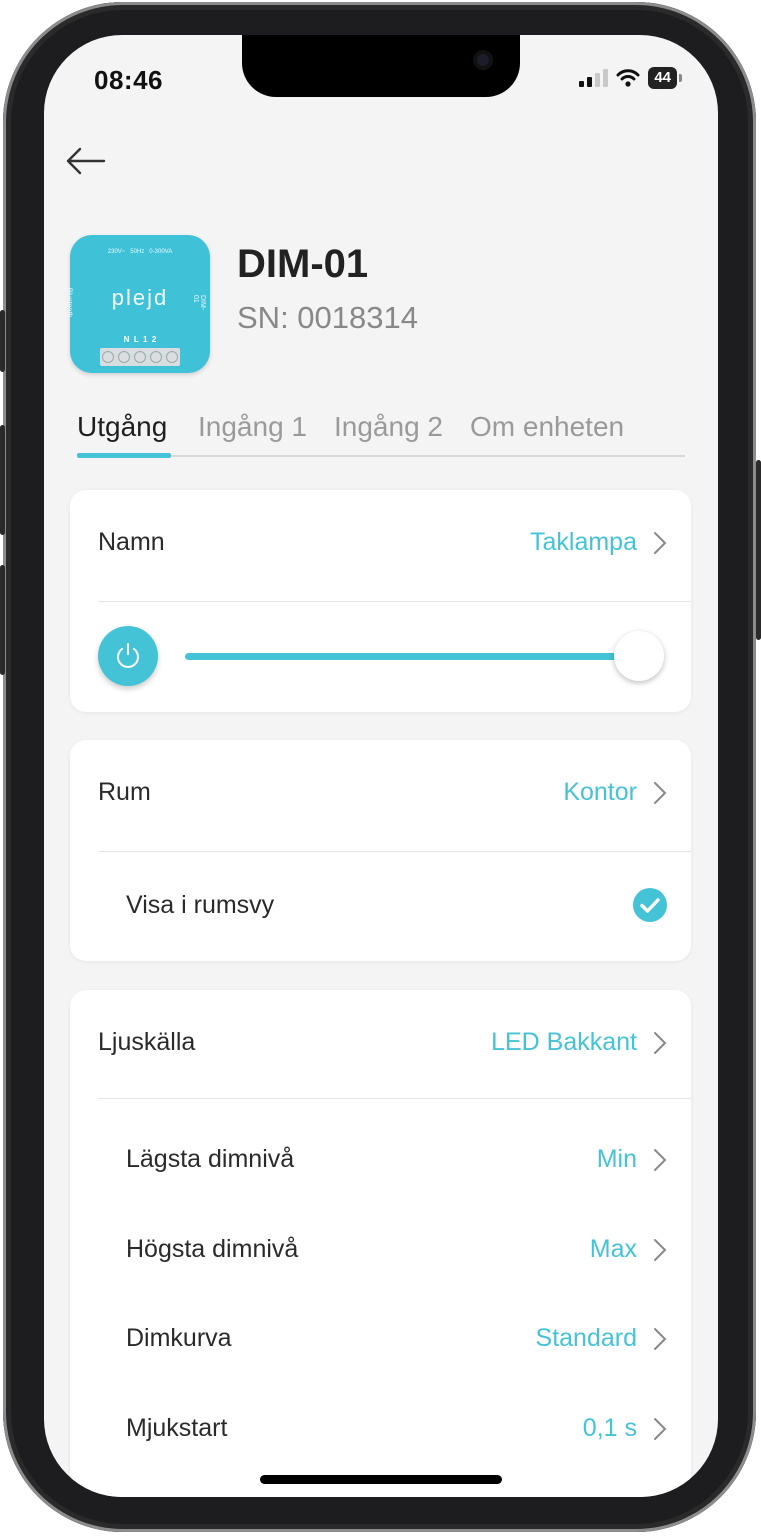 This screenshot has width=761, height=1536. Describe the element at coordinates (212, 1249) in the screenshot. I see `max-dim-level-label: Högsta dimnivå` at that location.